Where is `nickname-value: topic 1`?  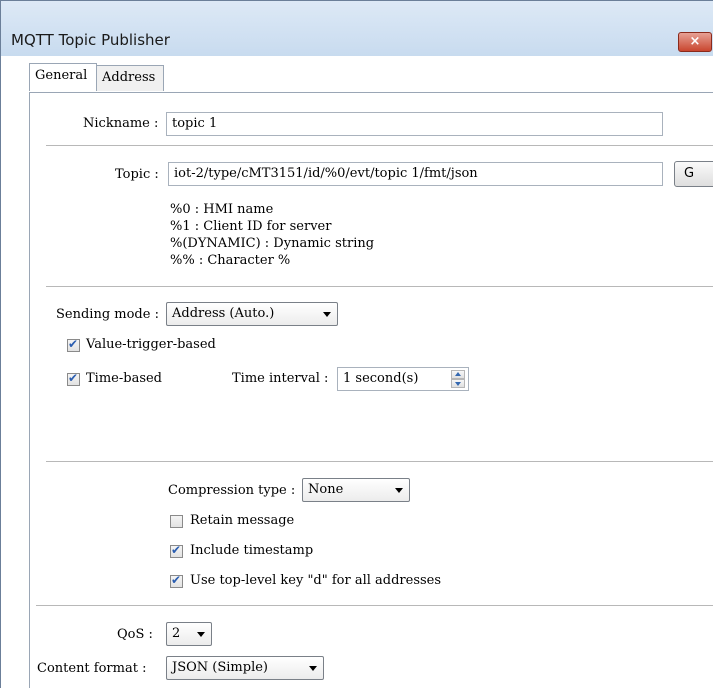 nickname-value: topic 1 is located at coordinates (195, 123).